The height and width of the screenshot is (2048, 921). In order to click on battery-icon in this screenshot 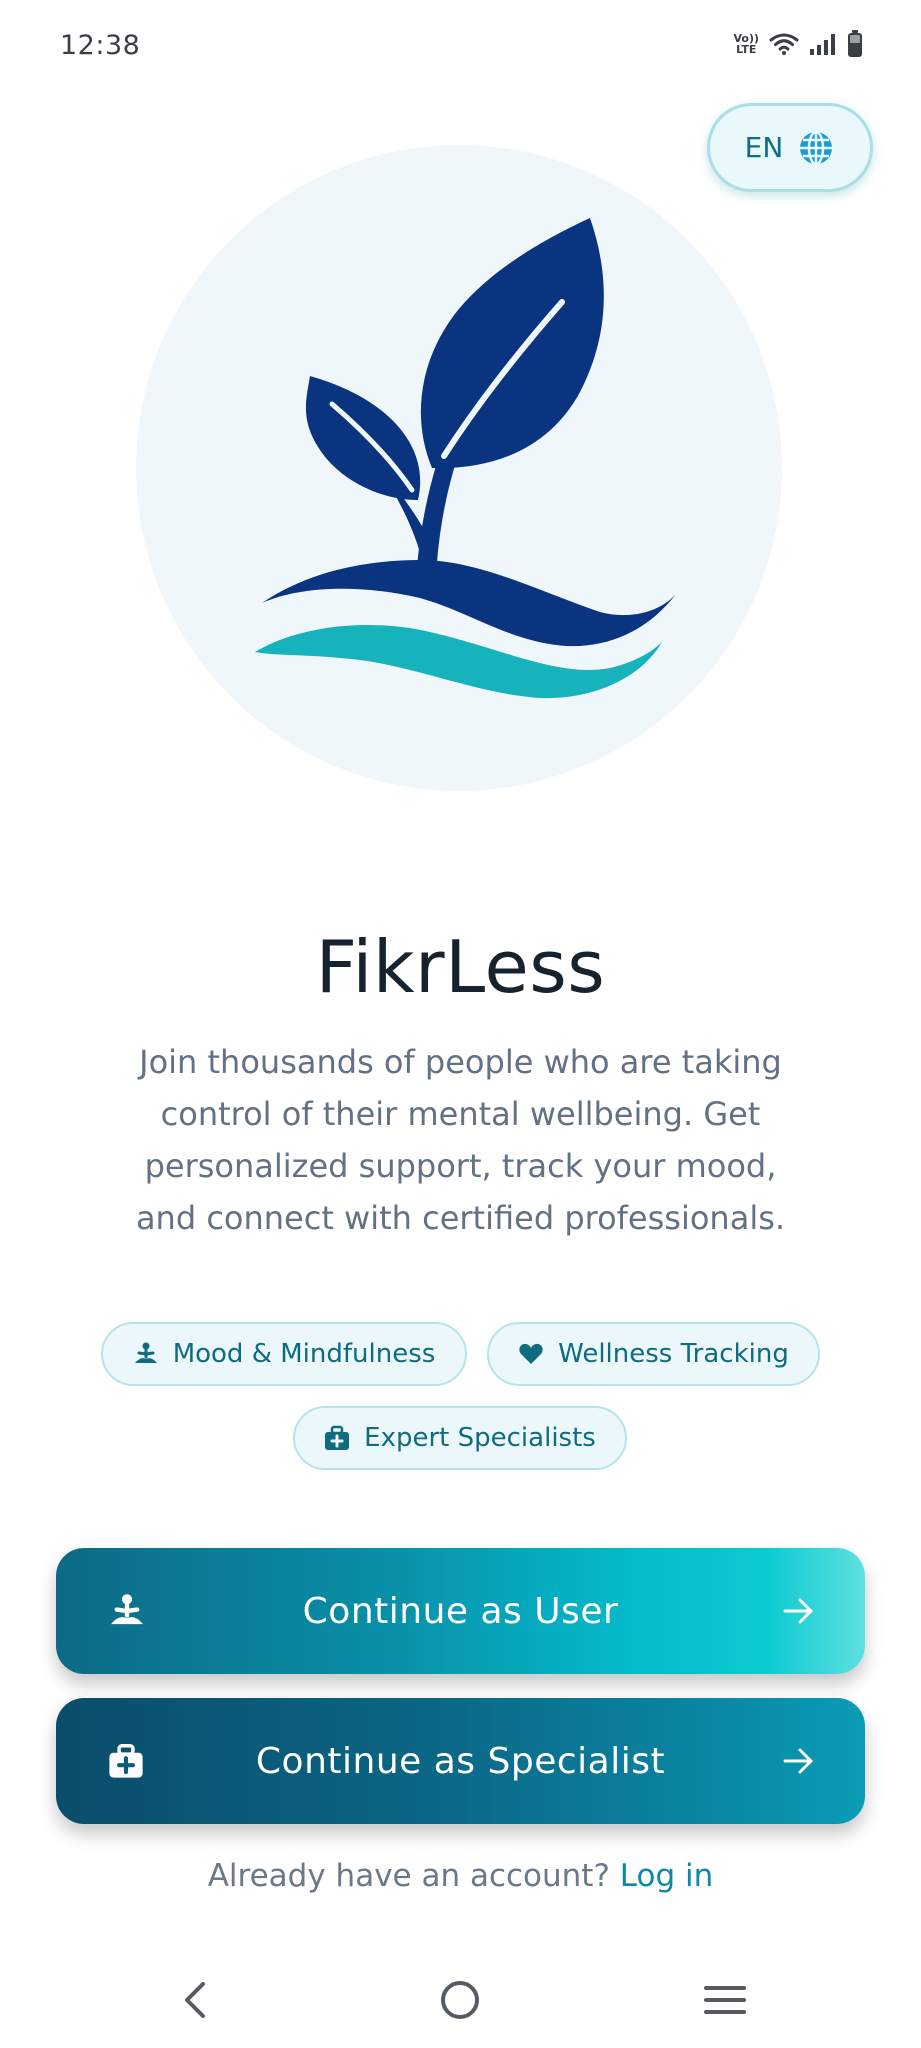, I will do `click(855, 43)`.